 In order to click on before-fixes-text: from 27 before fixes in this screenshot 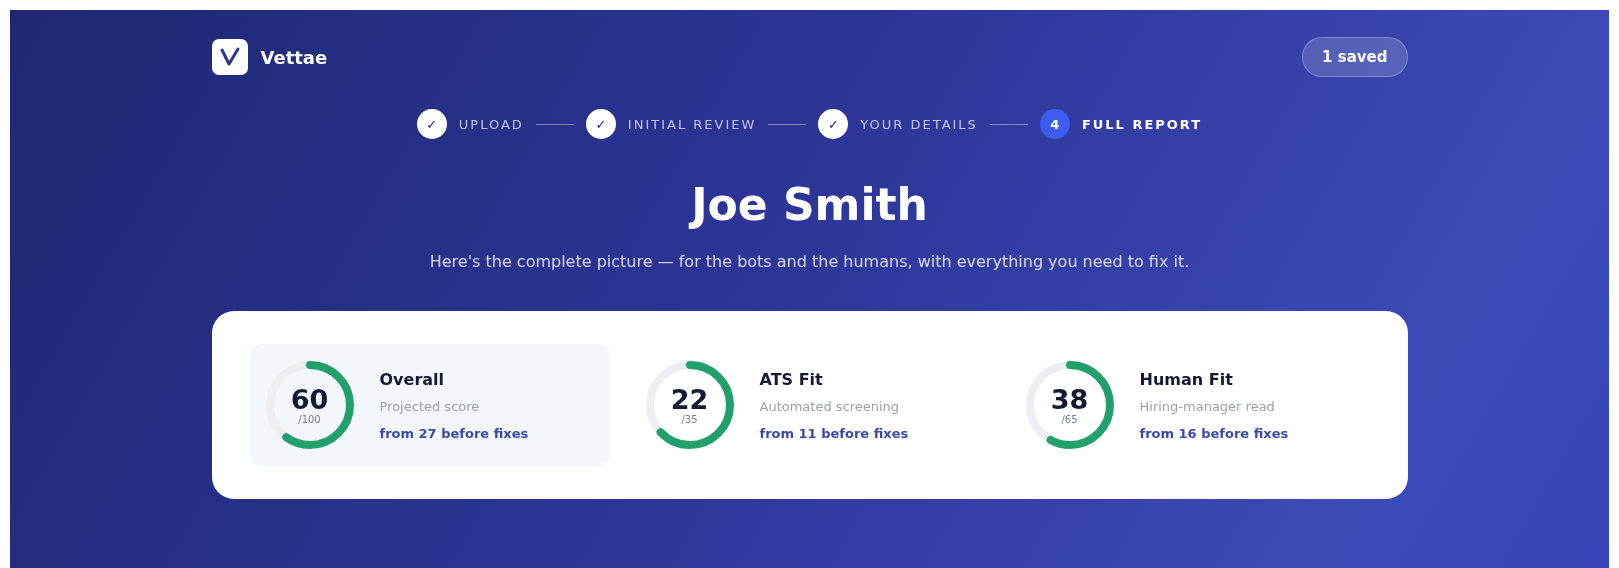, I will do `click(454, 433)`.